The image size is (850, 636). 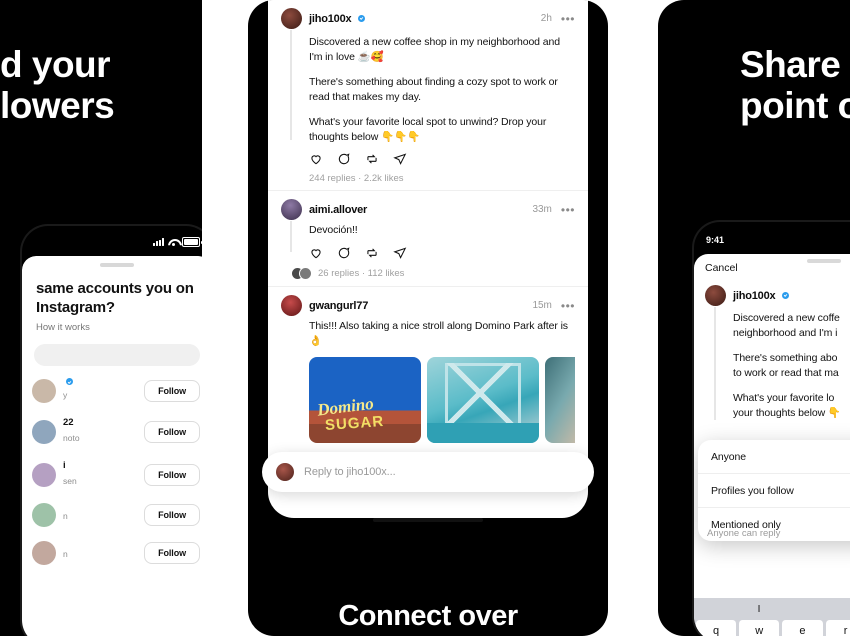 What do you see at coordinates (715, 240) in the screenshot?
I see `right-status-time: 9:41` at bounding box center [715, 240].